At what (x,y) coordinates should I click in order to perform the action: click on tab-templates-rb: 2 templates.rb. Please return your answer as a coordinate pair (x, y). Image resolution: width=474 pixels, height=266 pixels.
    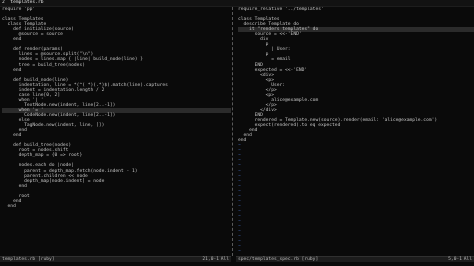
    Looking at the image, I should click on (23, 2).